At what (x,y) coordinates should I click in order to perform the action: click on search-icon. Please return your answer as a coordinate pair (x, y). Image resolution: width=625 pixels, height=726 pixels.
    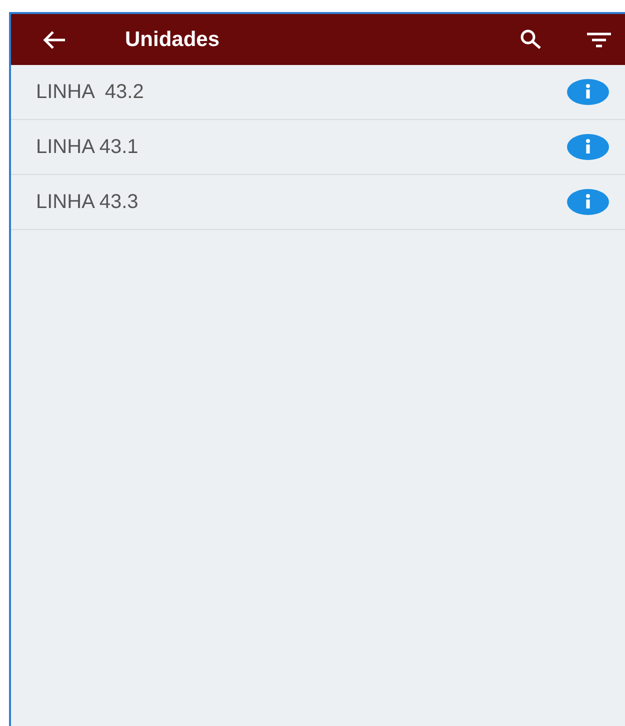
    Looking at the image, I should click on (531, 40).